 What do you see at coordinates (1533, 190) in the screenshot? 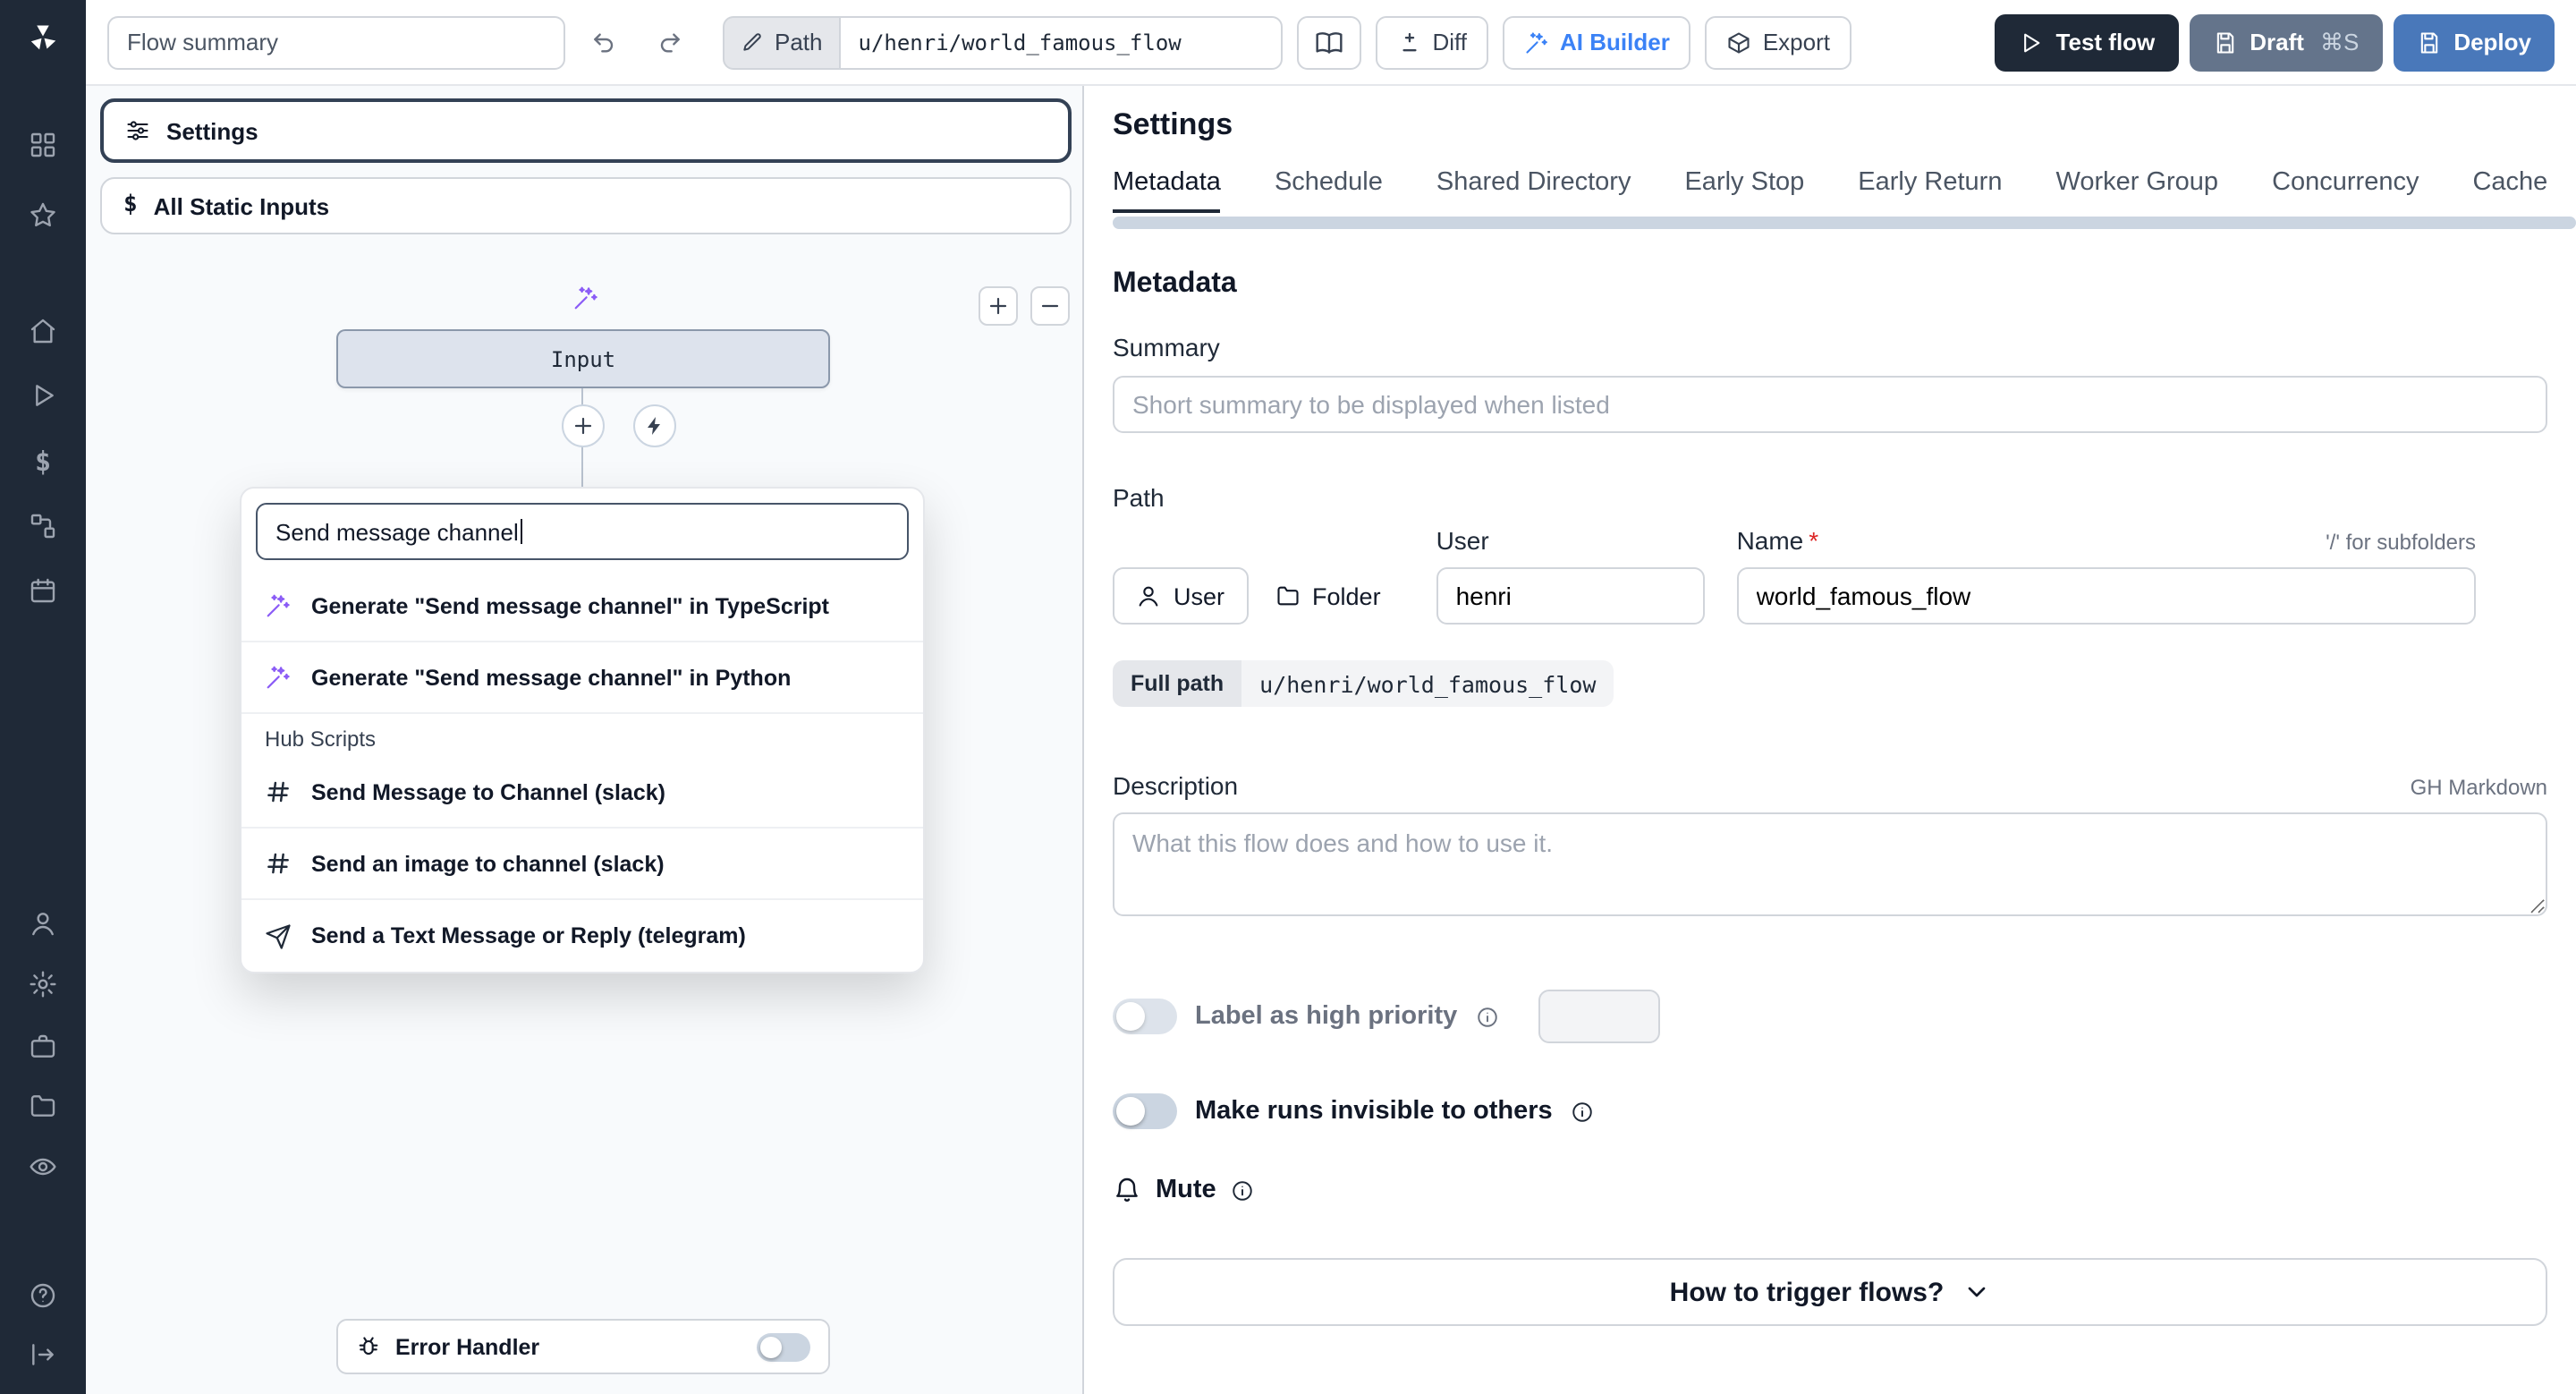
I see `tab-shared-directory: Shared Directory` at bounding box center [1533, 190].